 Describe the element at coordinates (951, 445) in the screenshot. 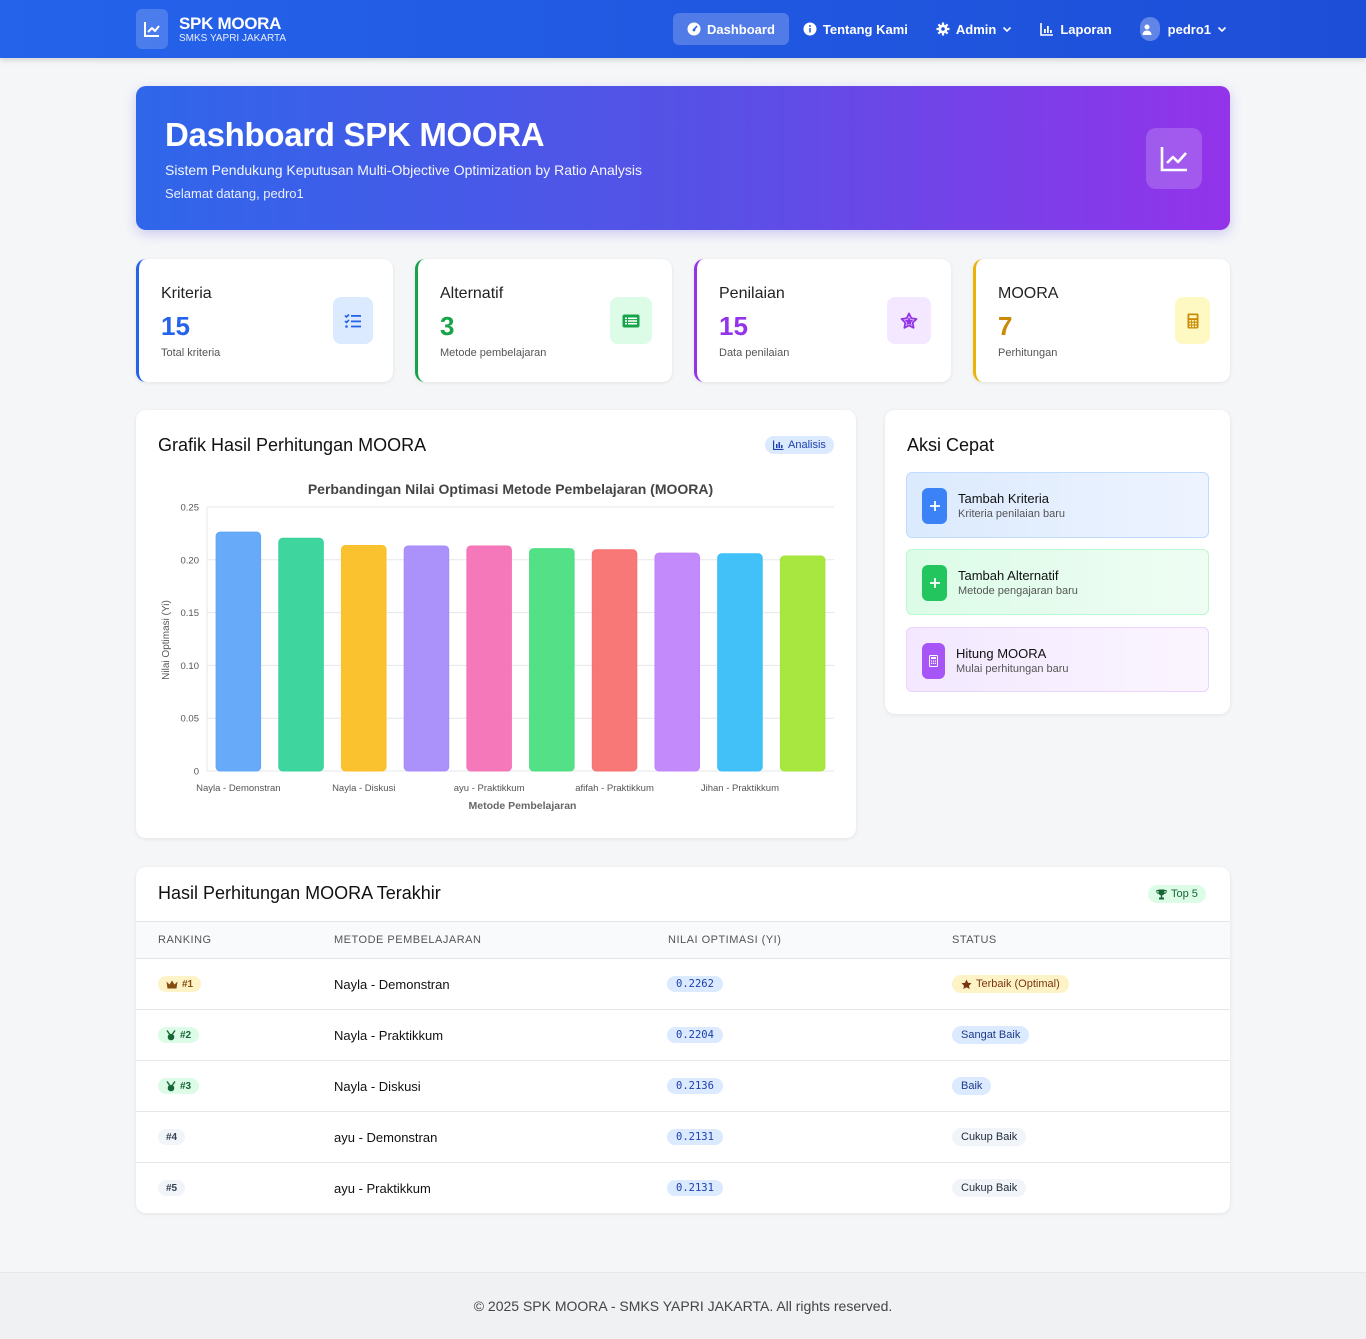

I see `quick-actions-title: Aksi Cepat` at that location.